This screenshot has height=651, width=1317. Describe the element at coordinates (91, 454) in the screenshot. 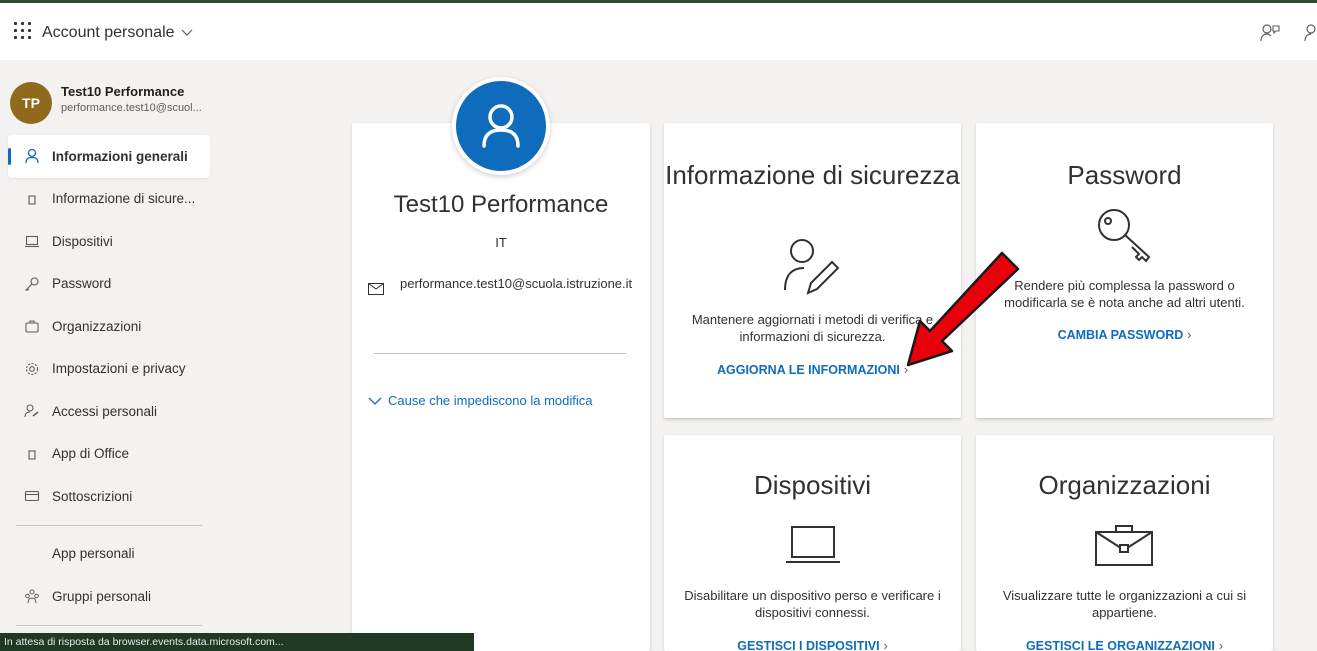

I see `sidebar-item-label: App di Office` at that location.